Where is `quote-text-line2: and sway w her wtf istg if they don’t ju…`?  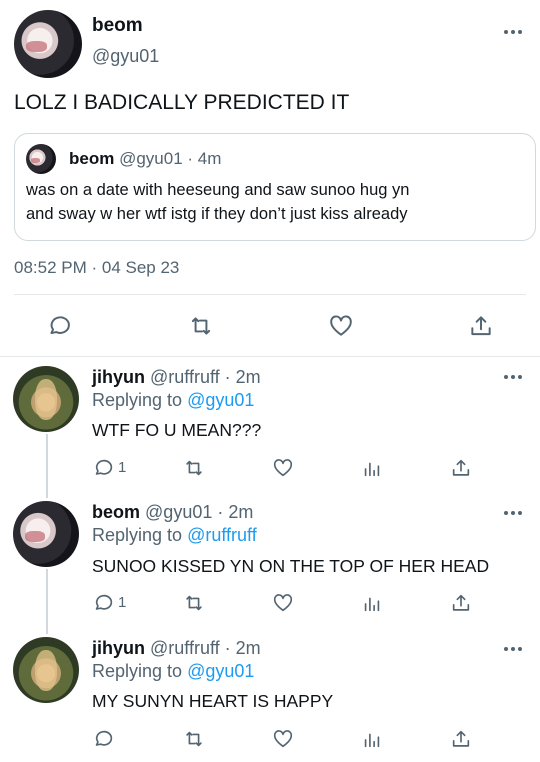 quote-text-line2: and sway w her wtf istg if they don’t ju… is located at coordinates (217, 214).